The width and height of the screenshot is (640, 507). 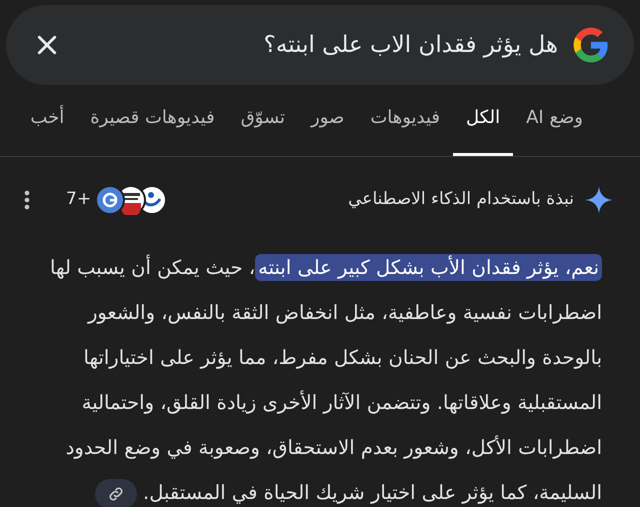 I want to click on search-tab: فيديوهات قصيرة, so click(x=152, y=125).